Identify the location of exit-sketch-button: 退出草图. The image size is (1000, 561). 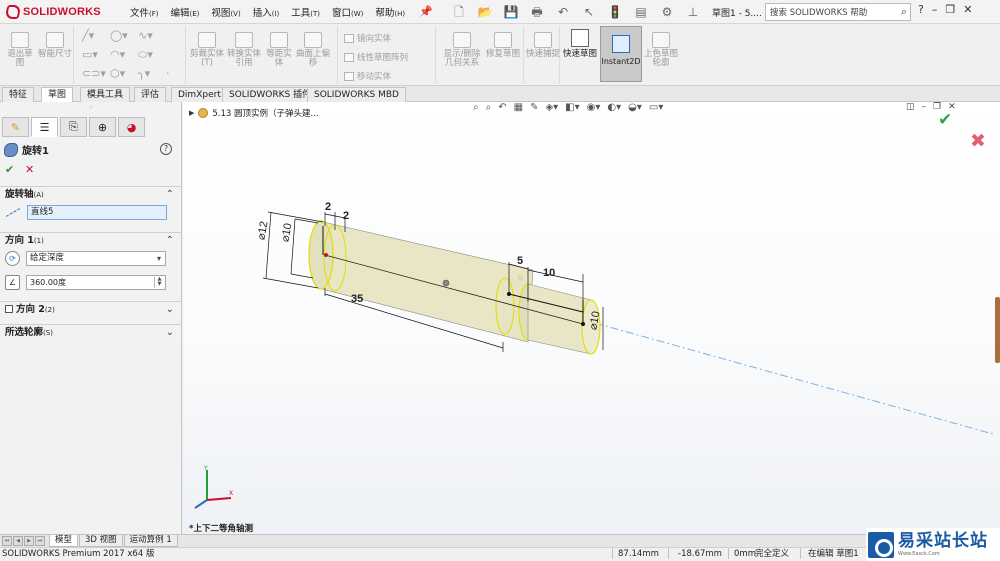
(20, 50).